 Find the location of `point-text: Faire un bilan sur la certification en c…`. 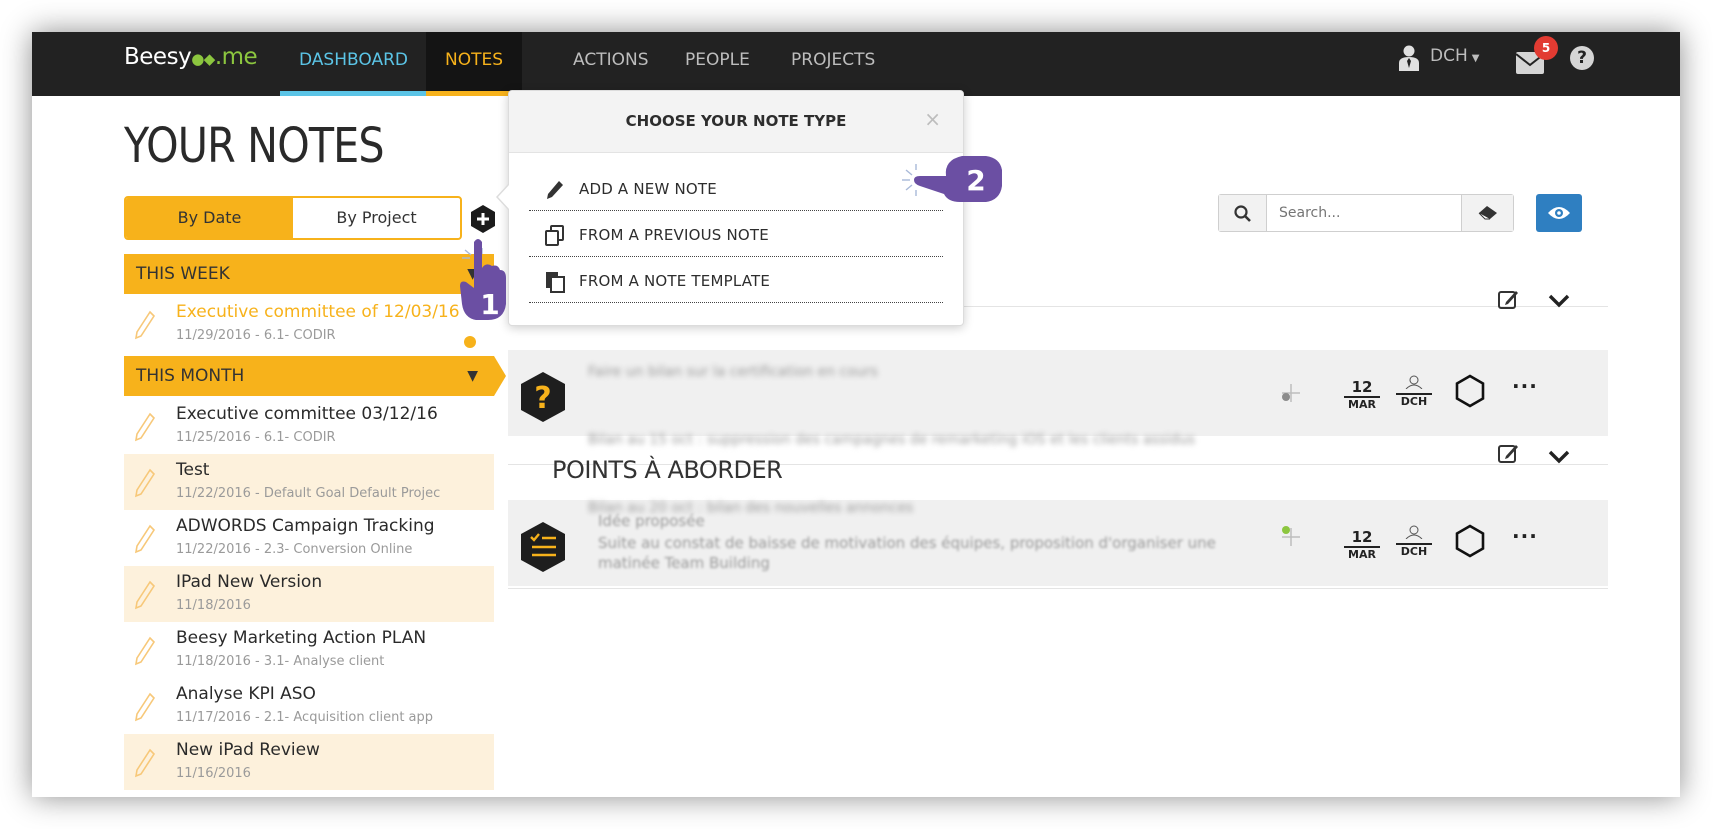

point-text: Faire un bilan sur la certification en c… is located at coordinates (733, 372).